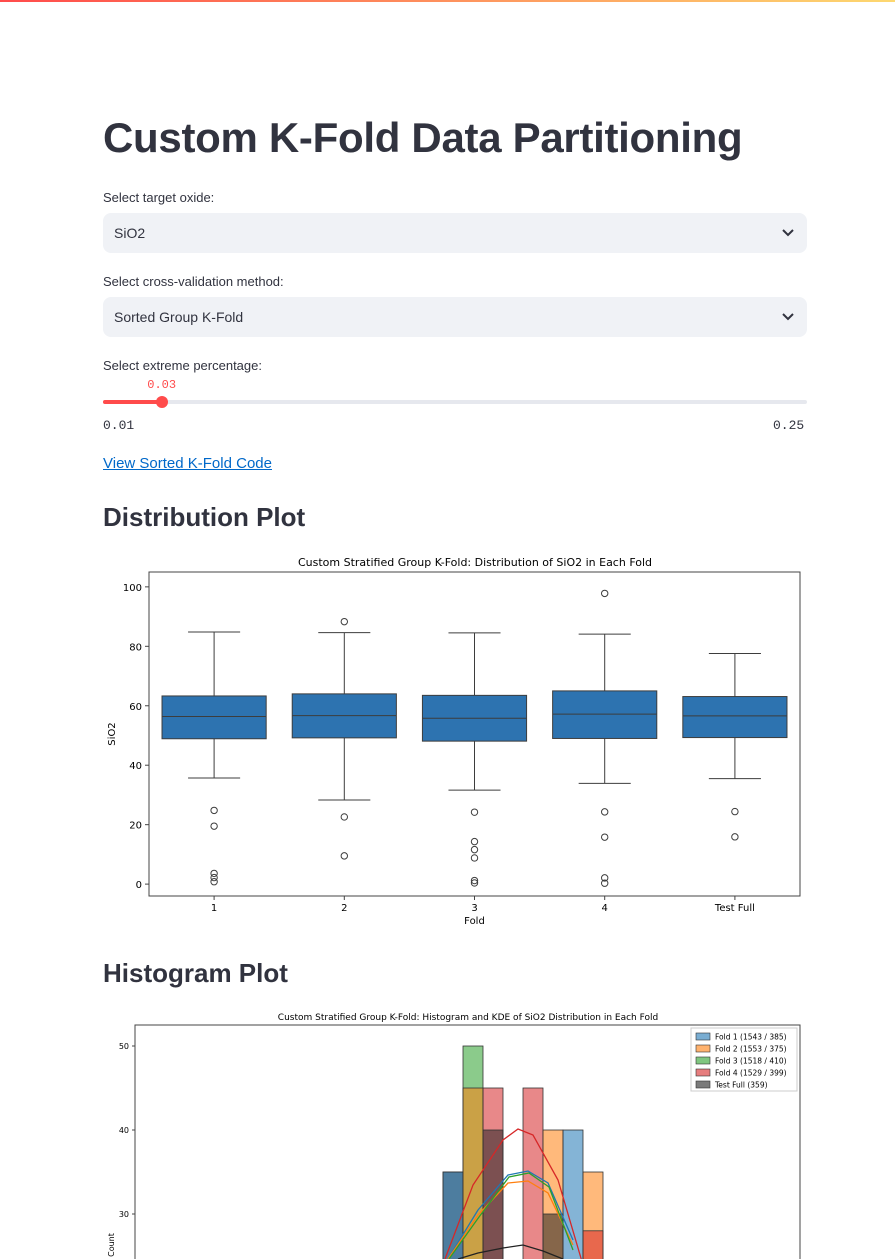 The width and height of the screenshot is (895, 1259). Describe the element at coordinates (455, 317) in the screenshot. I see `cv-method-select: Sorted Group K-Fold` at that location.